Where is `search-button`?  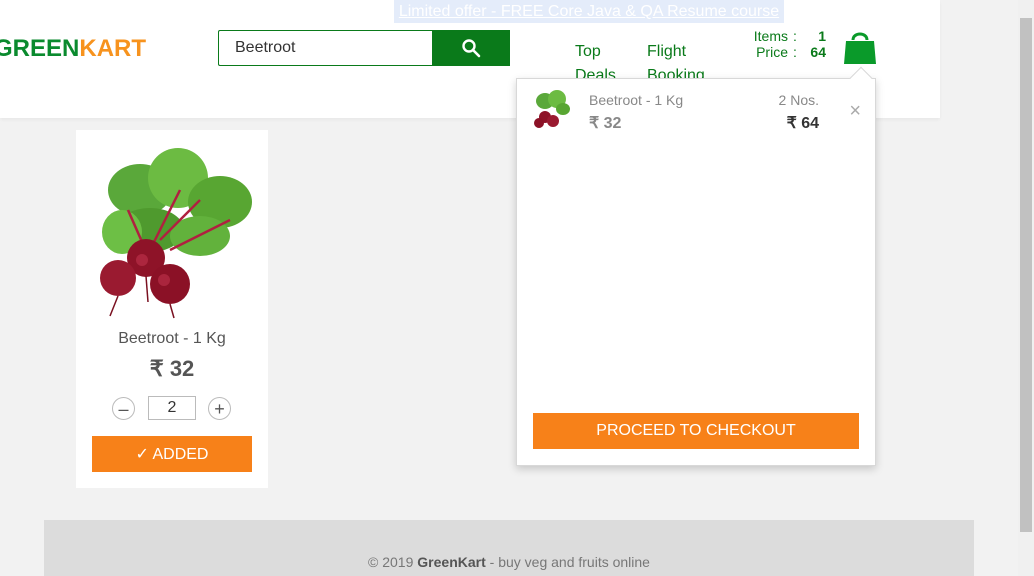
search-button is located at coordinates (471, 48).